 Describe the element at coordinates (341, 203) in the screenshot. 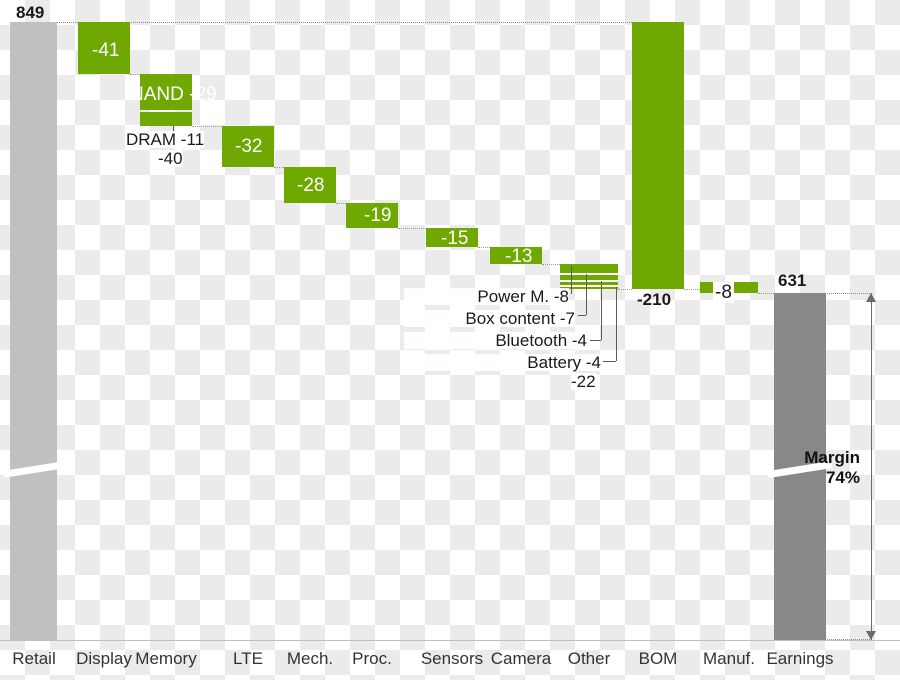

I see `connector-mech-proc` at that location.